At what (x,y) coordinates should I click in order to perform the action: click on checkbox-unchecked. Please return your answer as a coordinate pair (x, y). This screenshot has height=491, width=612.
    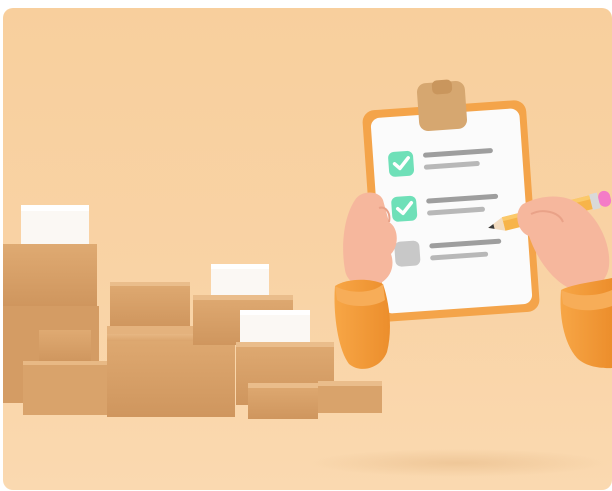
    Looking at the image, I should click on (407, 253).